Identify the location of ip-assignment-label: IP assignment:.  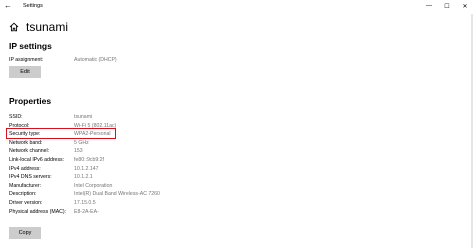
(26, 60).